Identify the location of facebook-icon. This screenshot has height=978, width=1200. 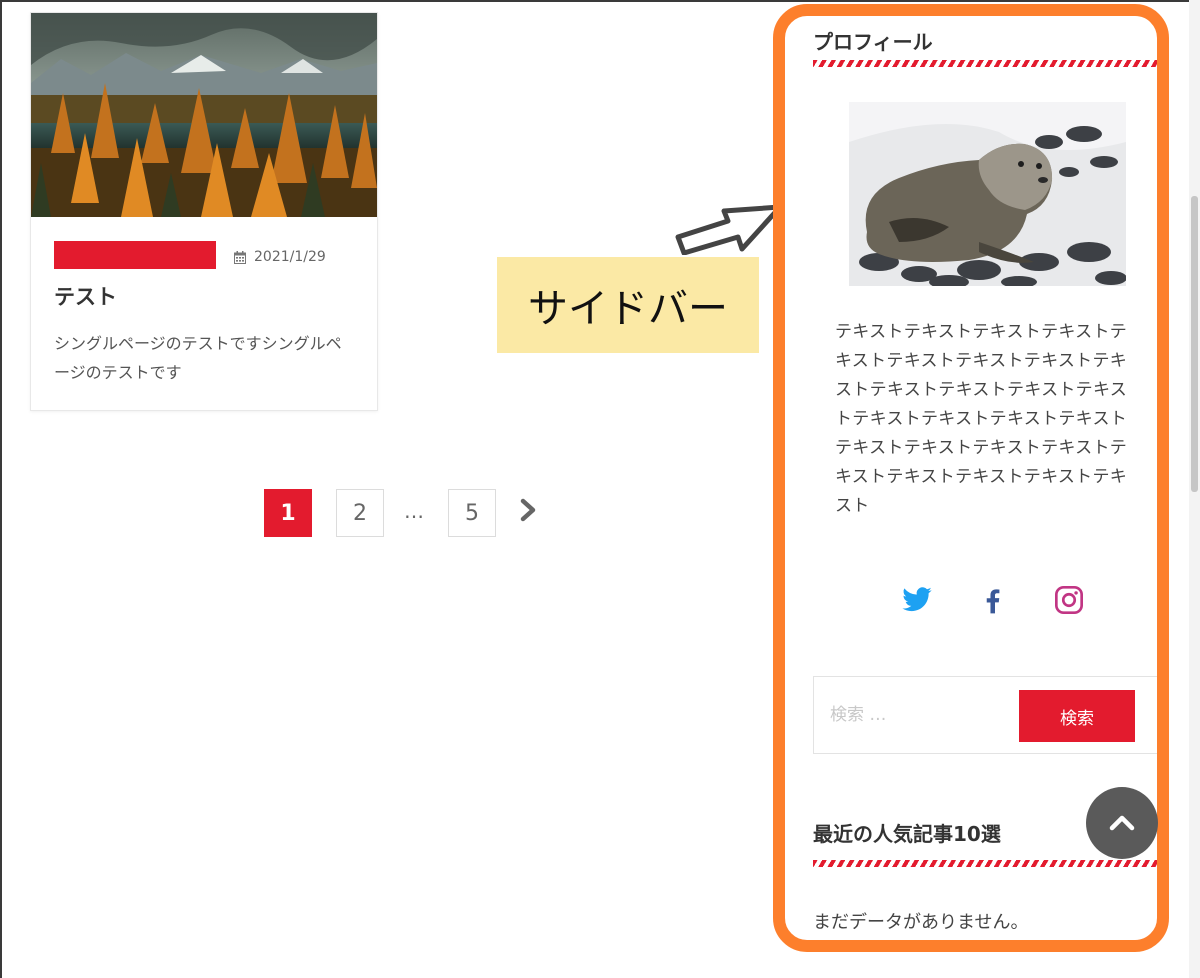
(993, 600).